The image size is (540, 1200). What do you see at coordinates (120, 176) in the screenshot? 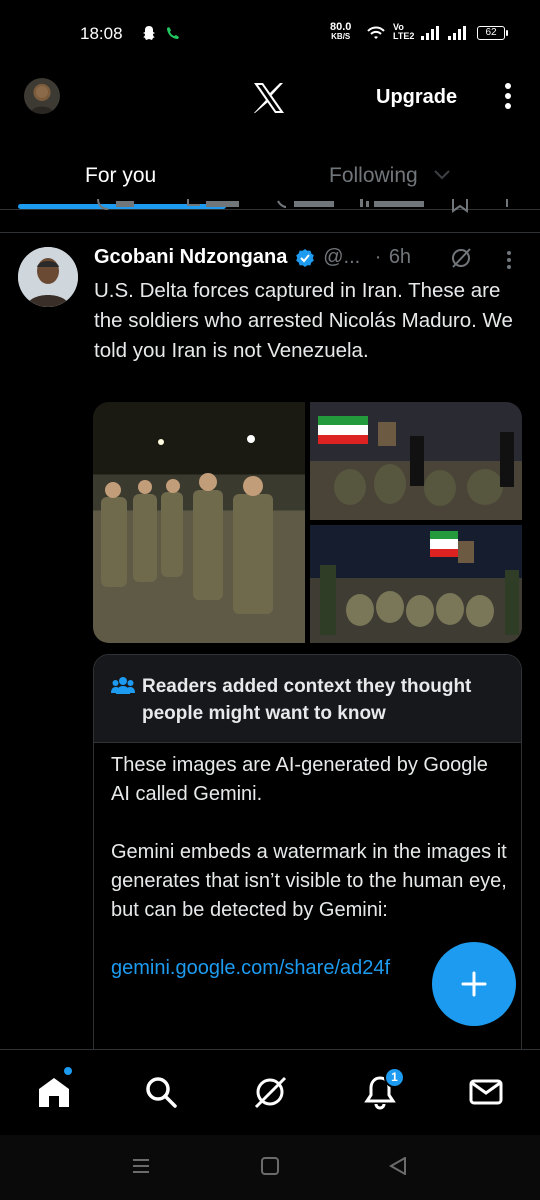
I see `tab-for-you: For you` at bounding box center [120, 176].